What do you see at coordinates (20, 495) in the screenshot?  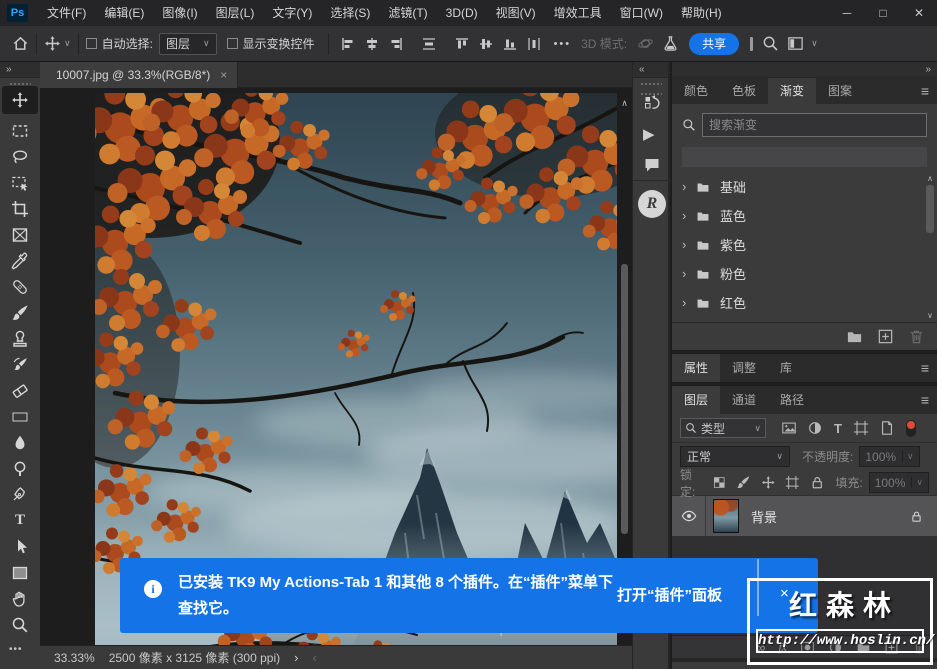 I see `pen-tool-icon` at bounding box center [20, 495].